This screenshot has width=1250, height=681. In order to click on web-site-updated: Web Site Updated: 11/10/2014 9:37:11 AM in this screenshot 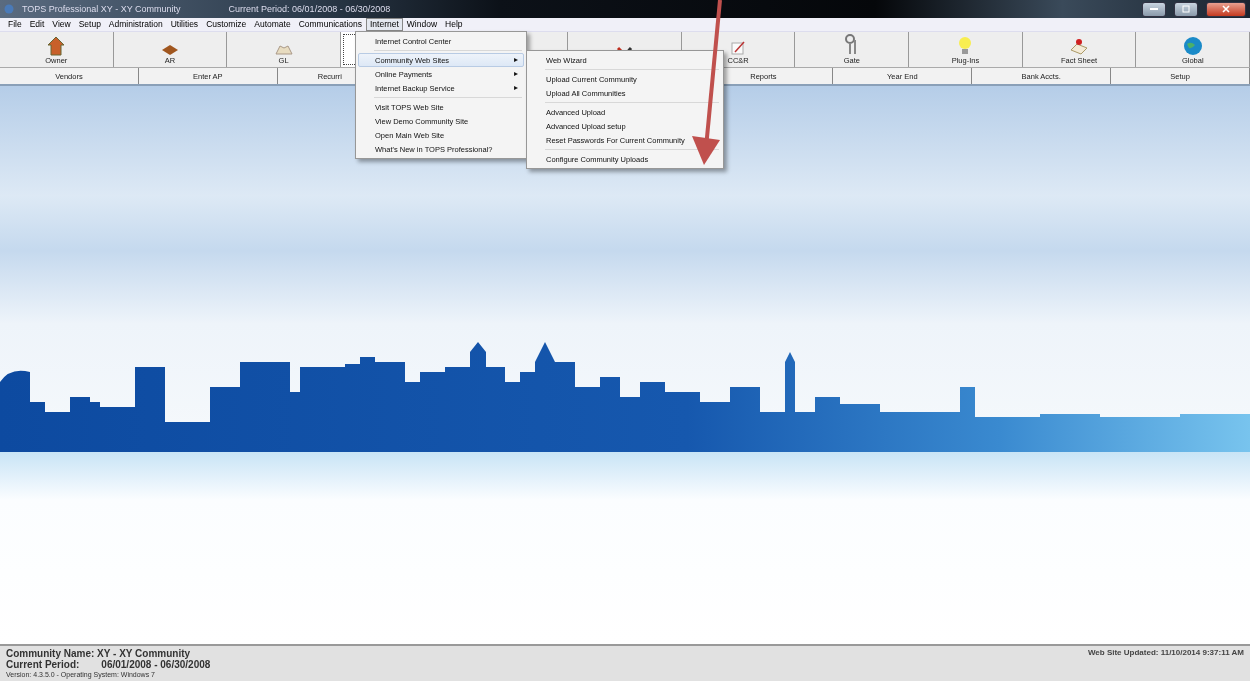, I will do `click(1165, 653)`.